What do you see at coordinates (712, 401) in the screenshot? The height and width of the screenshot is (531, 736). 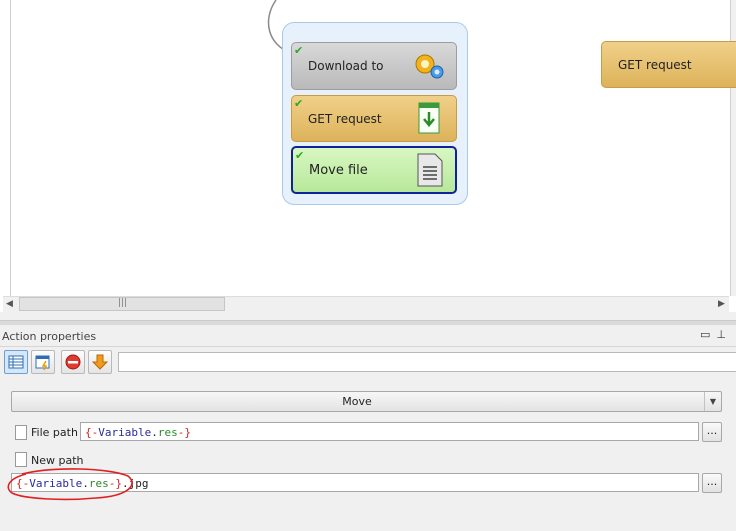 I see `chevron-down-icon: ▼` at bounding box center [712, 401].